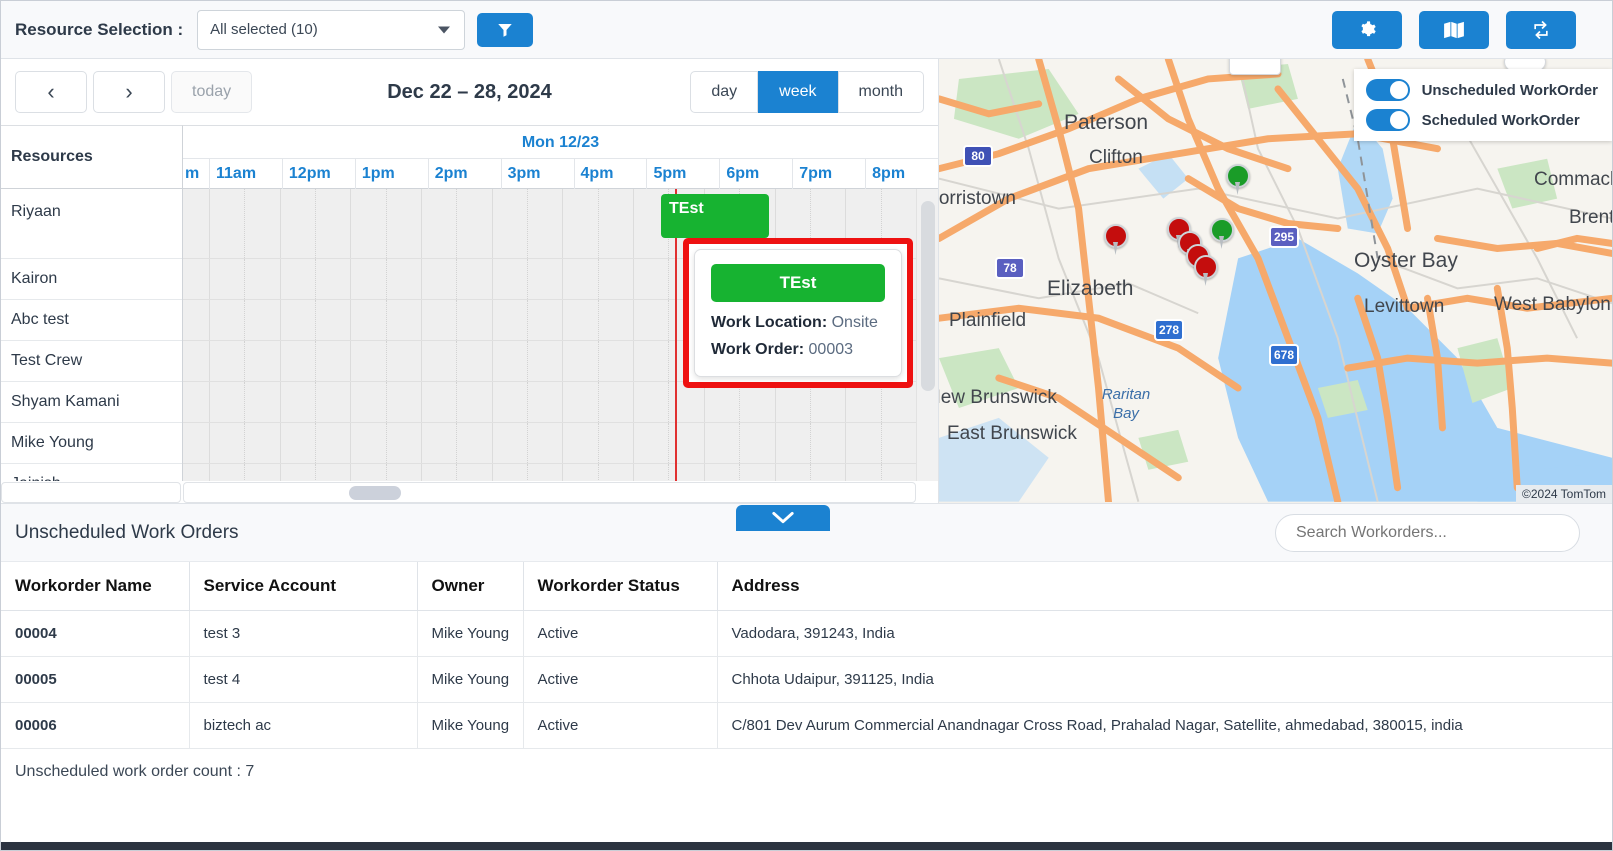  What do you see at coordinates (724, 92) in the screenshot?
I see `view-day-button: day` at bounding box center [724, 92].